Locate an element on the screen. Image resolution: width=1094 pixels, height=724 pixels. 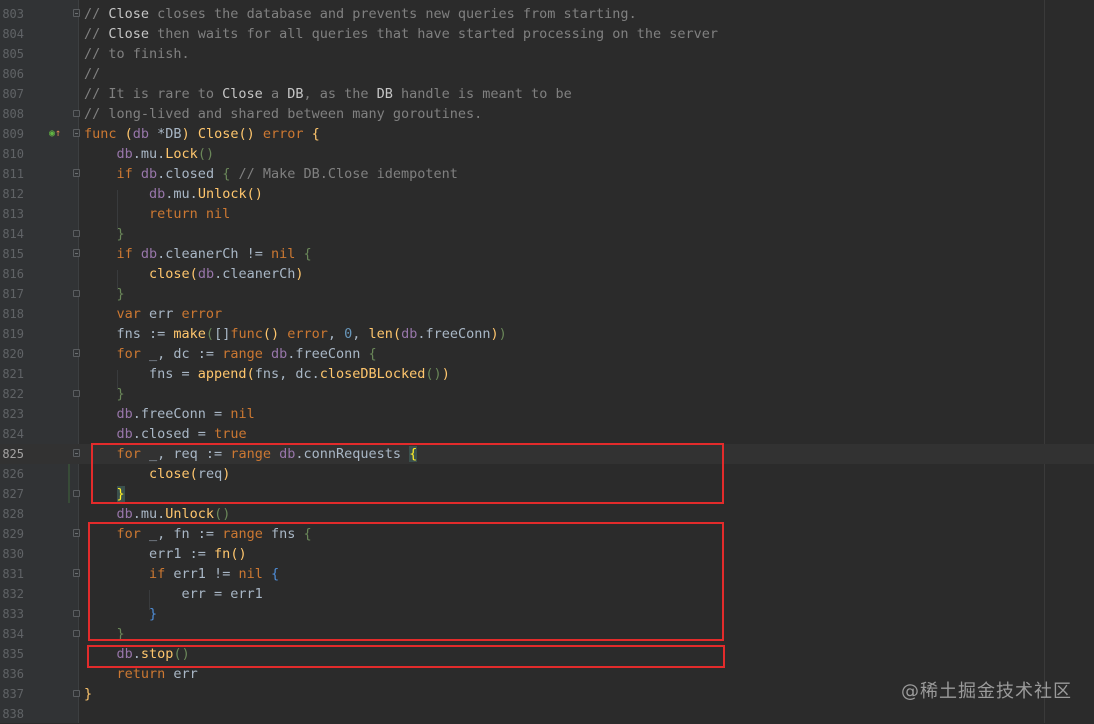
code-text: if db.cleanerCh != nil { is located at coordinates (198, 254).